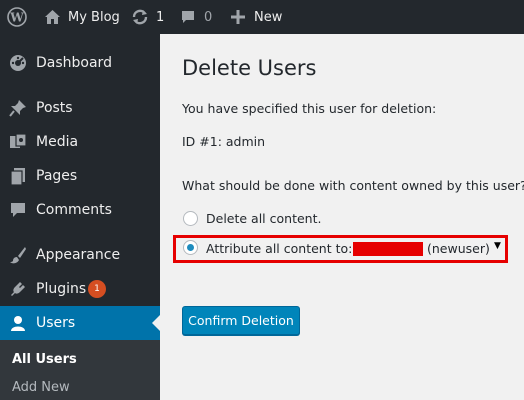  Describe the element at coordinates (268, 17) in the screenshot. I see `new-label: New` at that location.